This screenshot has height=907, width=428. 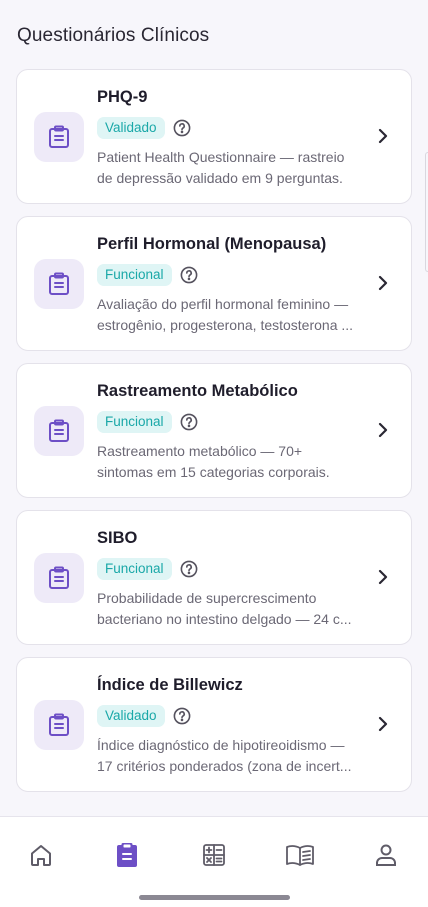 I want to click on description-line: Avaliação do perfil hormonal feminino —, so click(x=223, y=304).